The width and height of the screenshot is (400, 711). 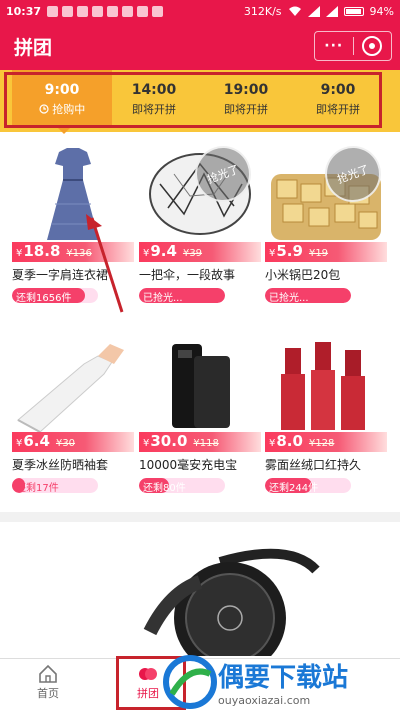 I want to click on stock-text: 还剩1656件, so click(x=44, y=298).